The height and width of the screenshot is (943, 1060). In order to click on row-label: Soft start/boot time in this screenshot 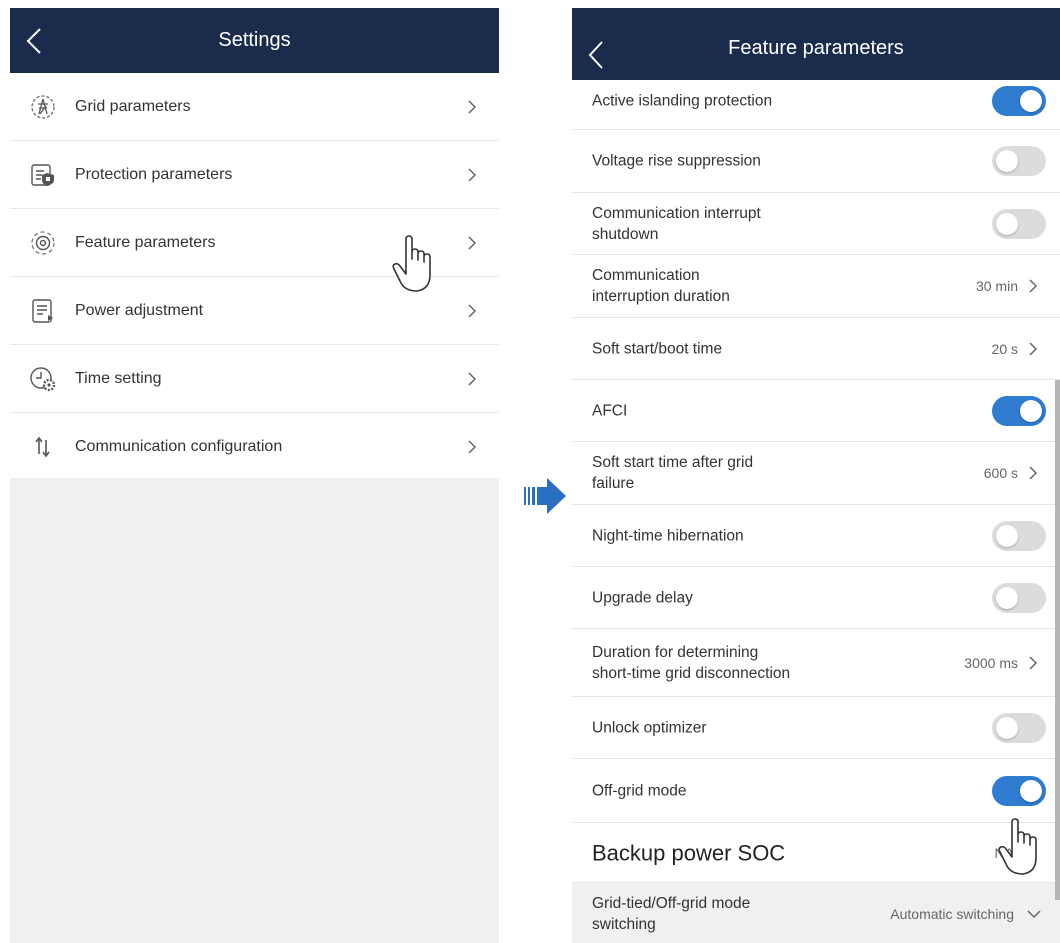, I will do `click(657, 348)`.